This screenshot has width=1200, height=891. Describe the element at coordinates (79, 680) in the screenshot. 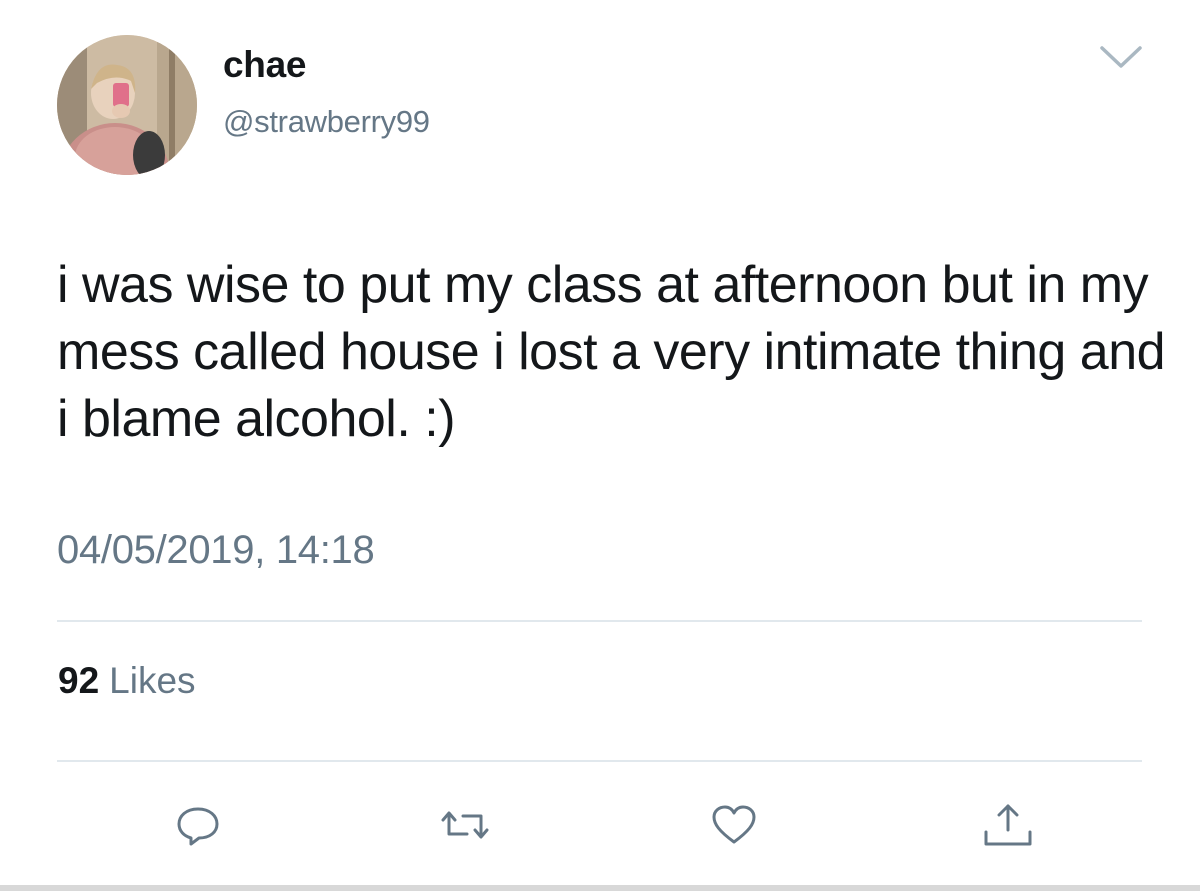

I see `likes-count: 92` at that location.